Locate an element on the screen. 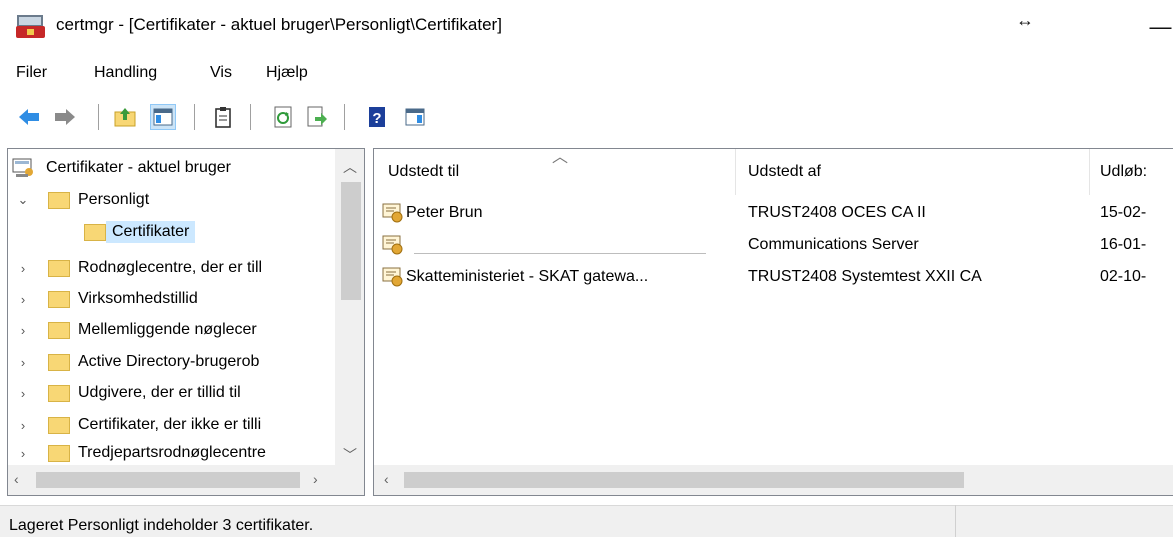 The width and height of the screenshot is (1173, 537). column-header-udstedt-til: Udstedt til is located at coordinates (423, 172).